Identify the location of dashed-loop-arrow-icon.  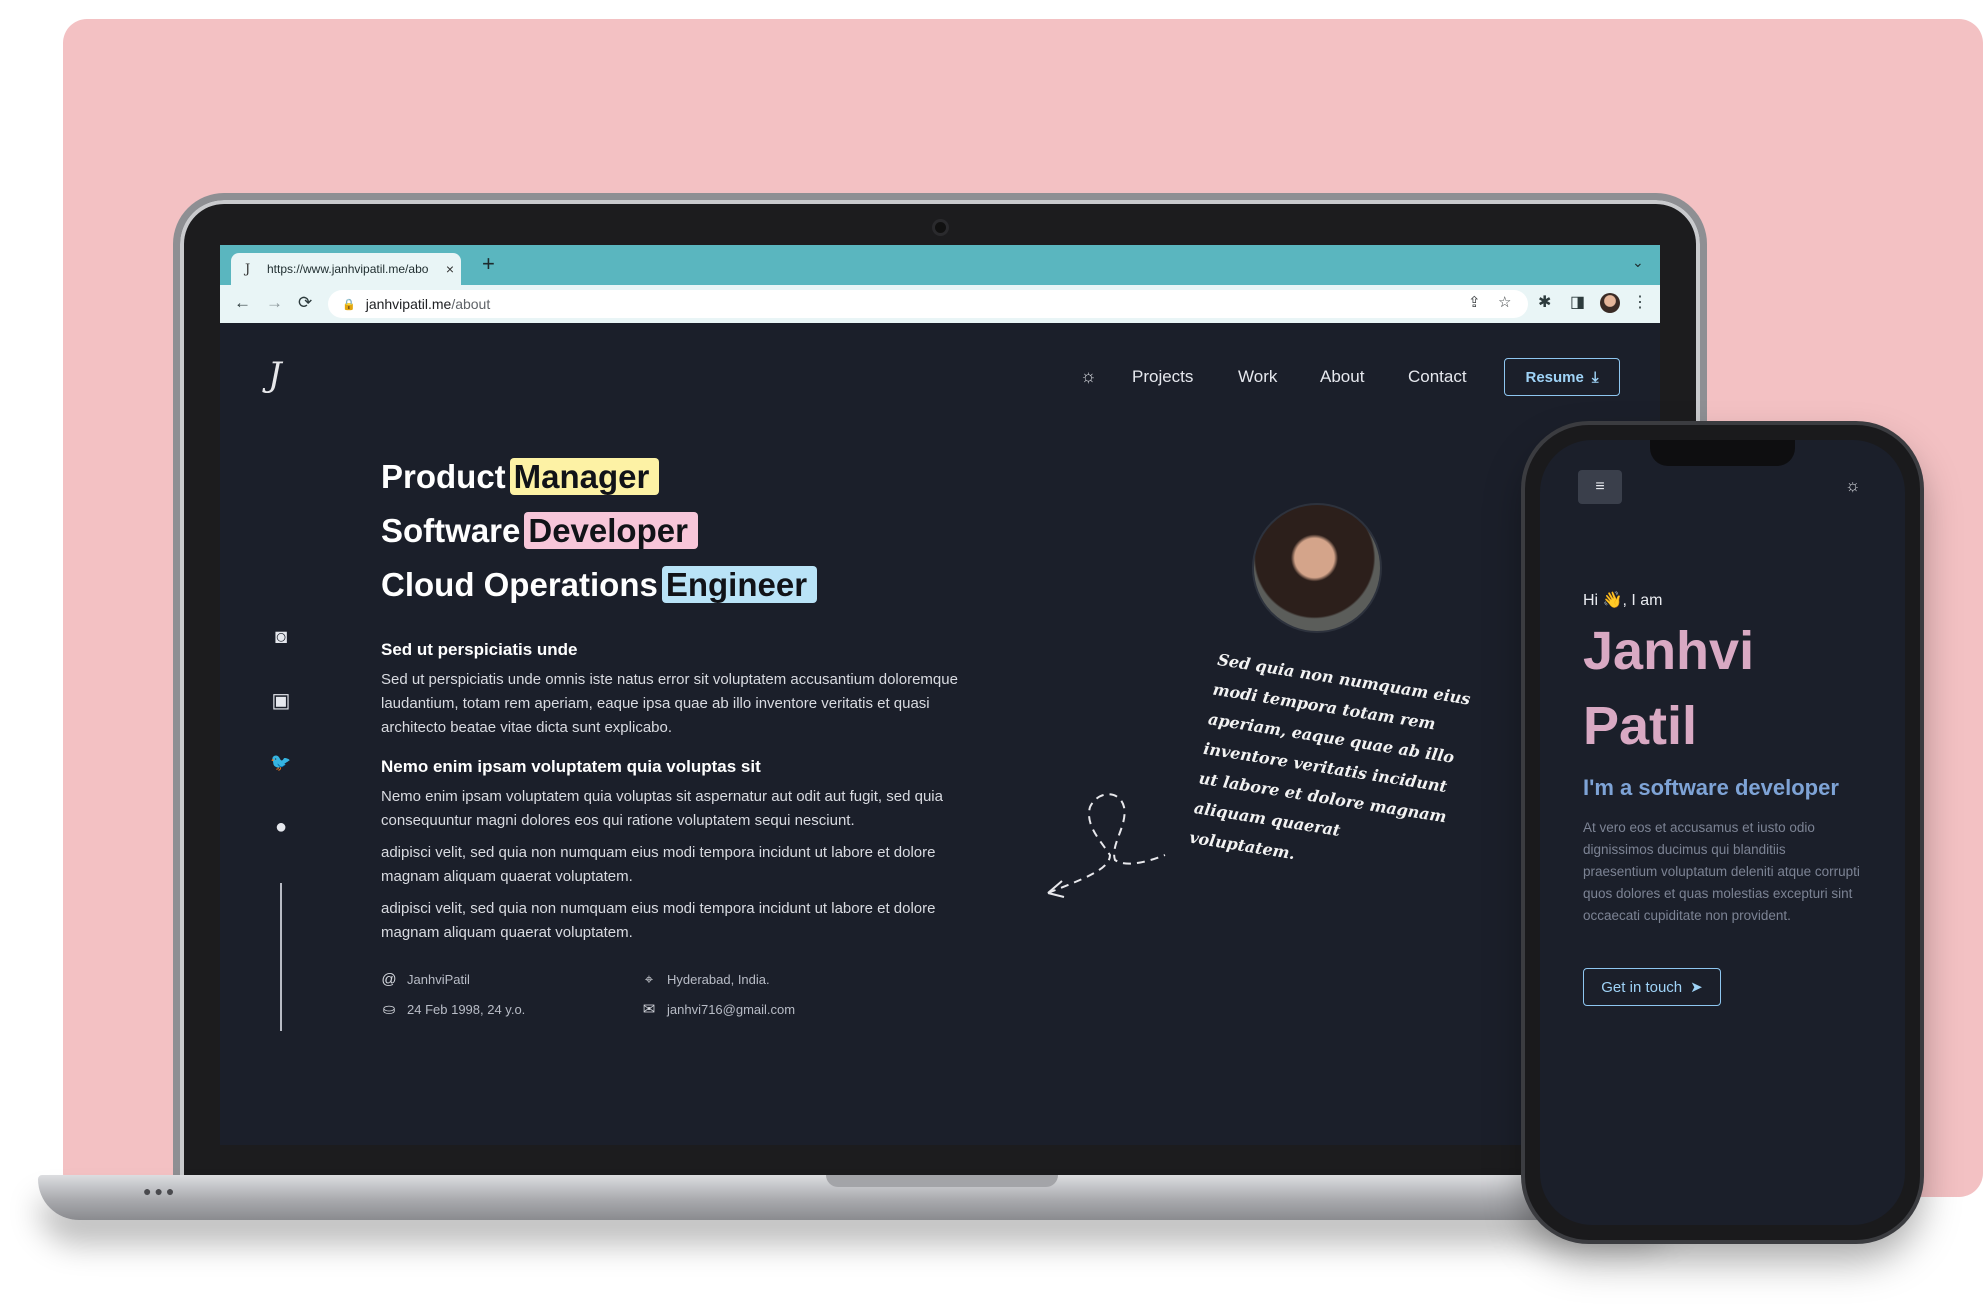
(1106, 845).